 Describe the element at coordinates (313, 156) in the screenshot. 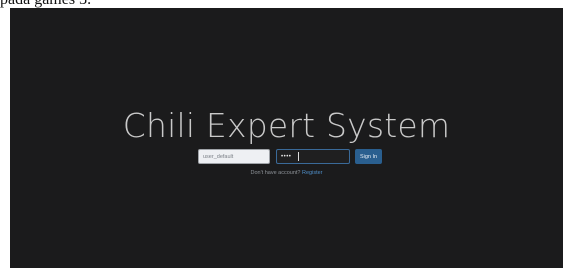

I see `password-input` at that location.